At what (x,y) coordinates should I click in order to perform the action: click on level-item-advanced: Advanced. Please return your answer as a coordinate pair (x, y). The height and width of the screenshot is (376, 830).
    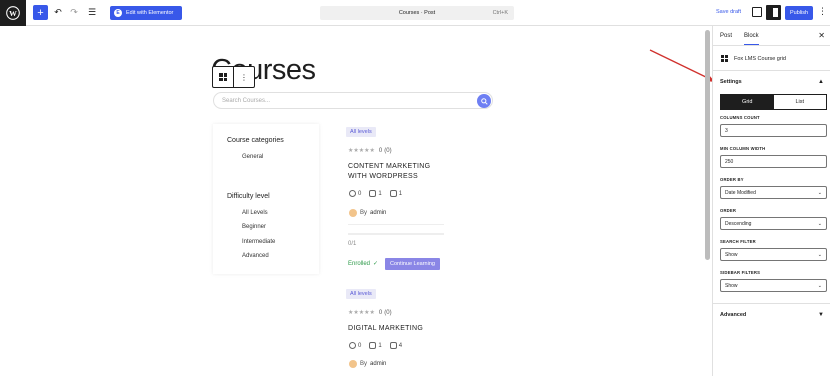
    Looking at the image, I should click on (255, 256).